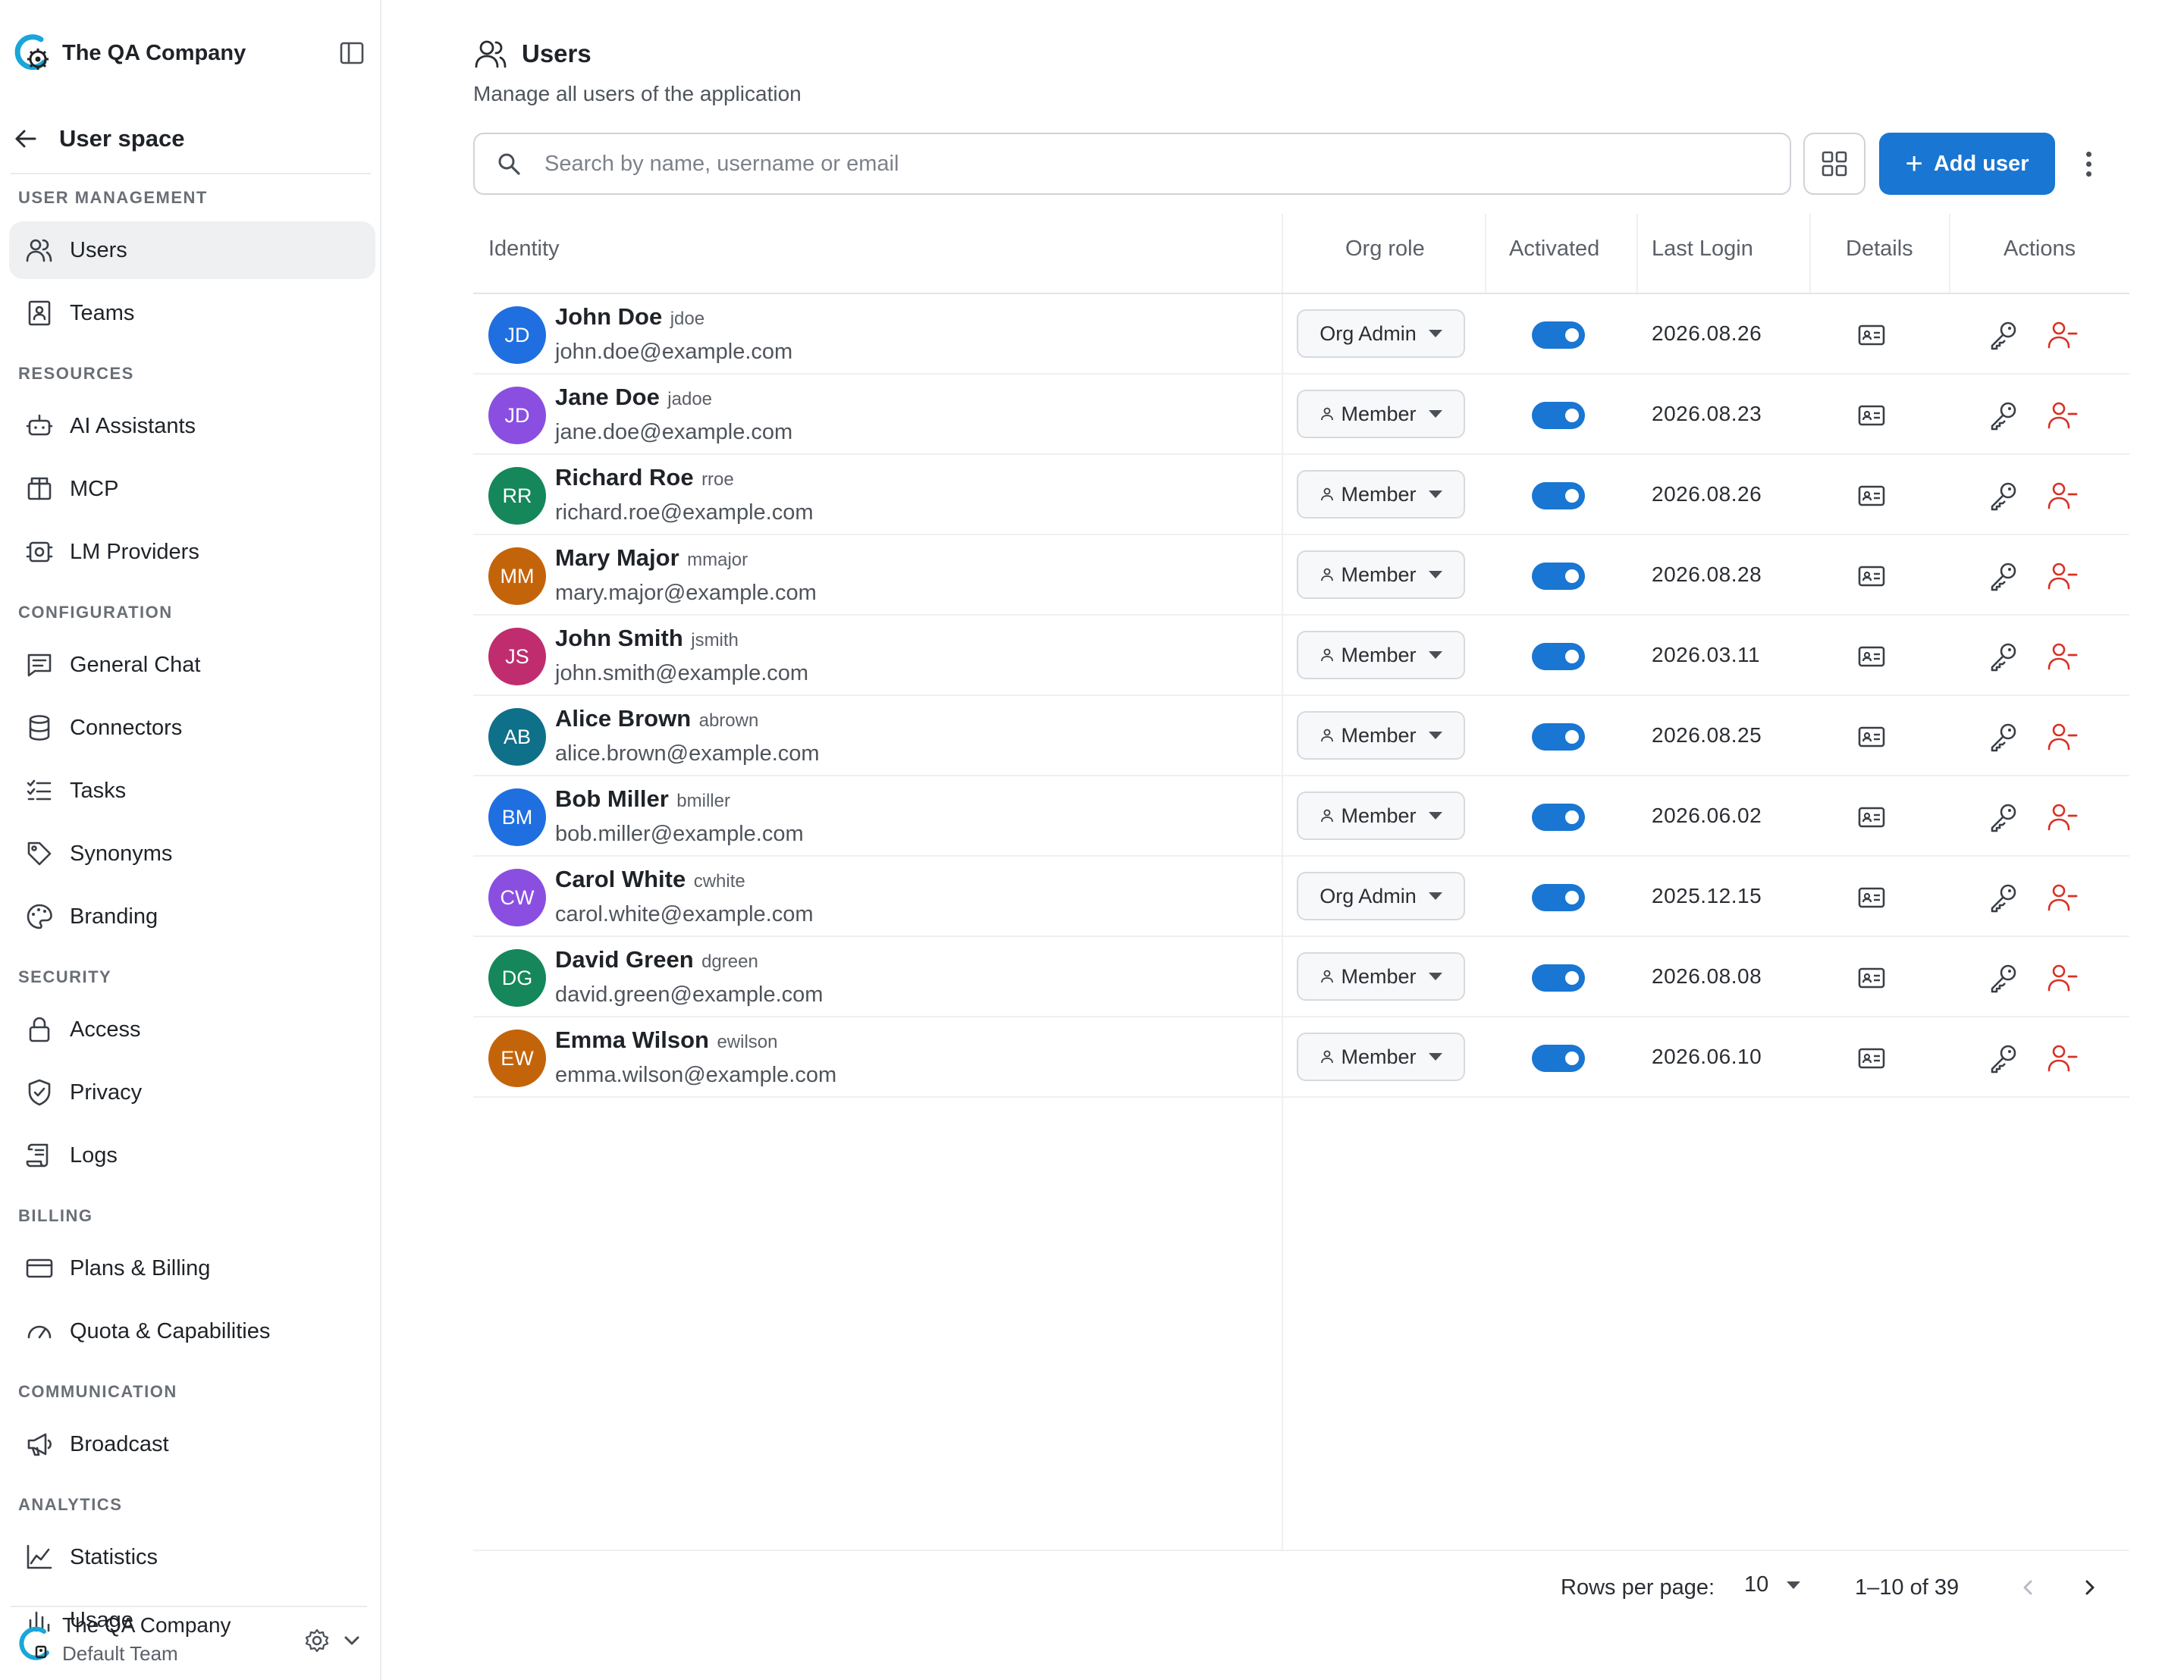 This screenshot has height=1680, width=2184. Describe the element at coordinates (192, 313) in the screenshot. I see `sidebar-item-teams: Teams` at that location.